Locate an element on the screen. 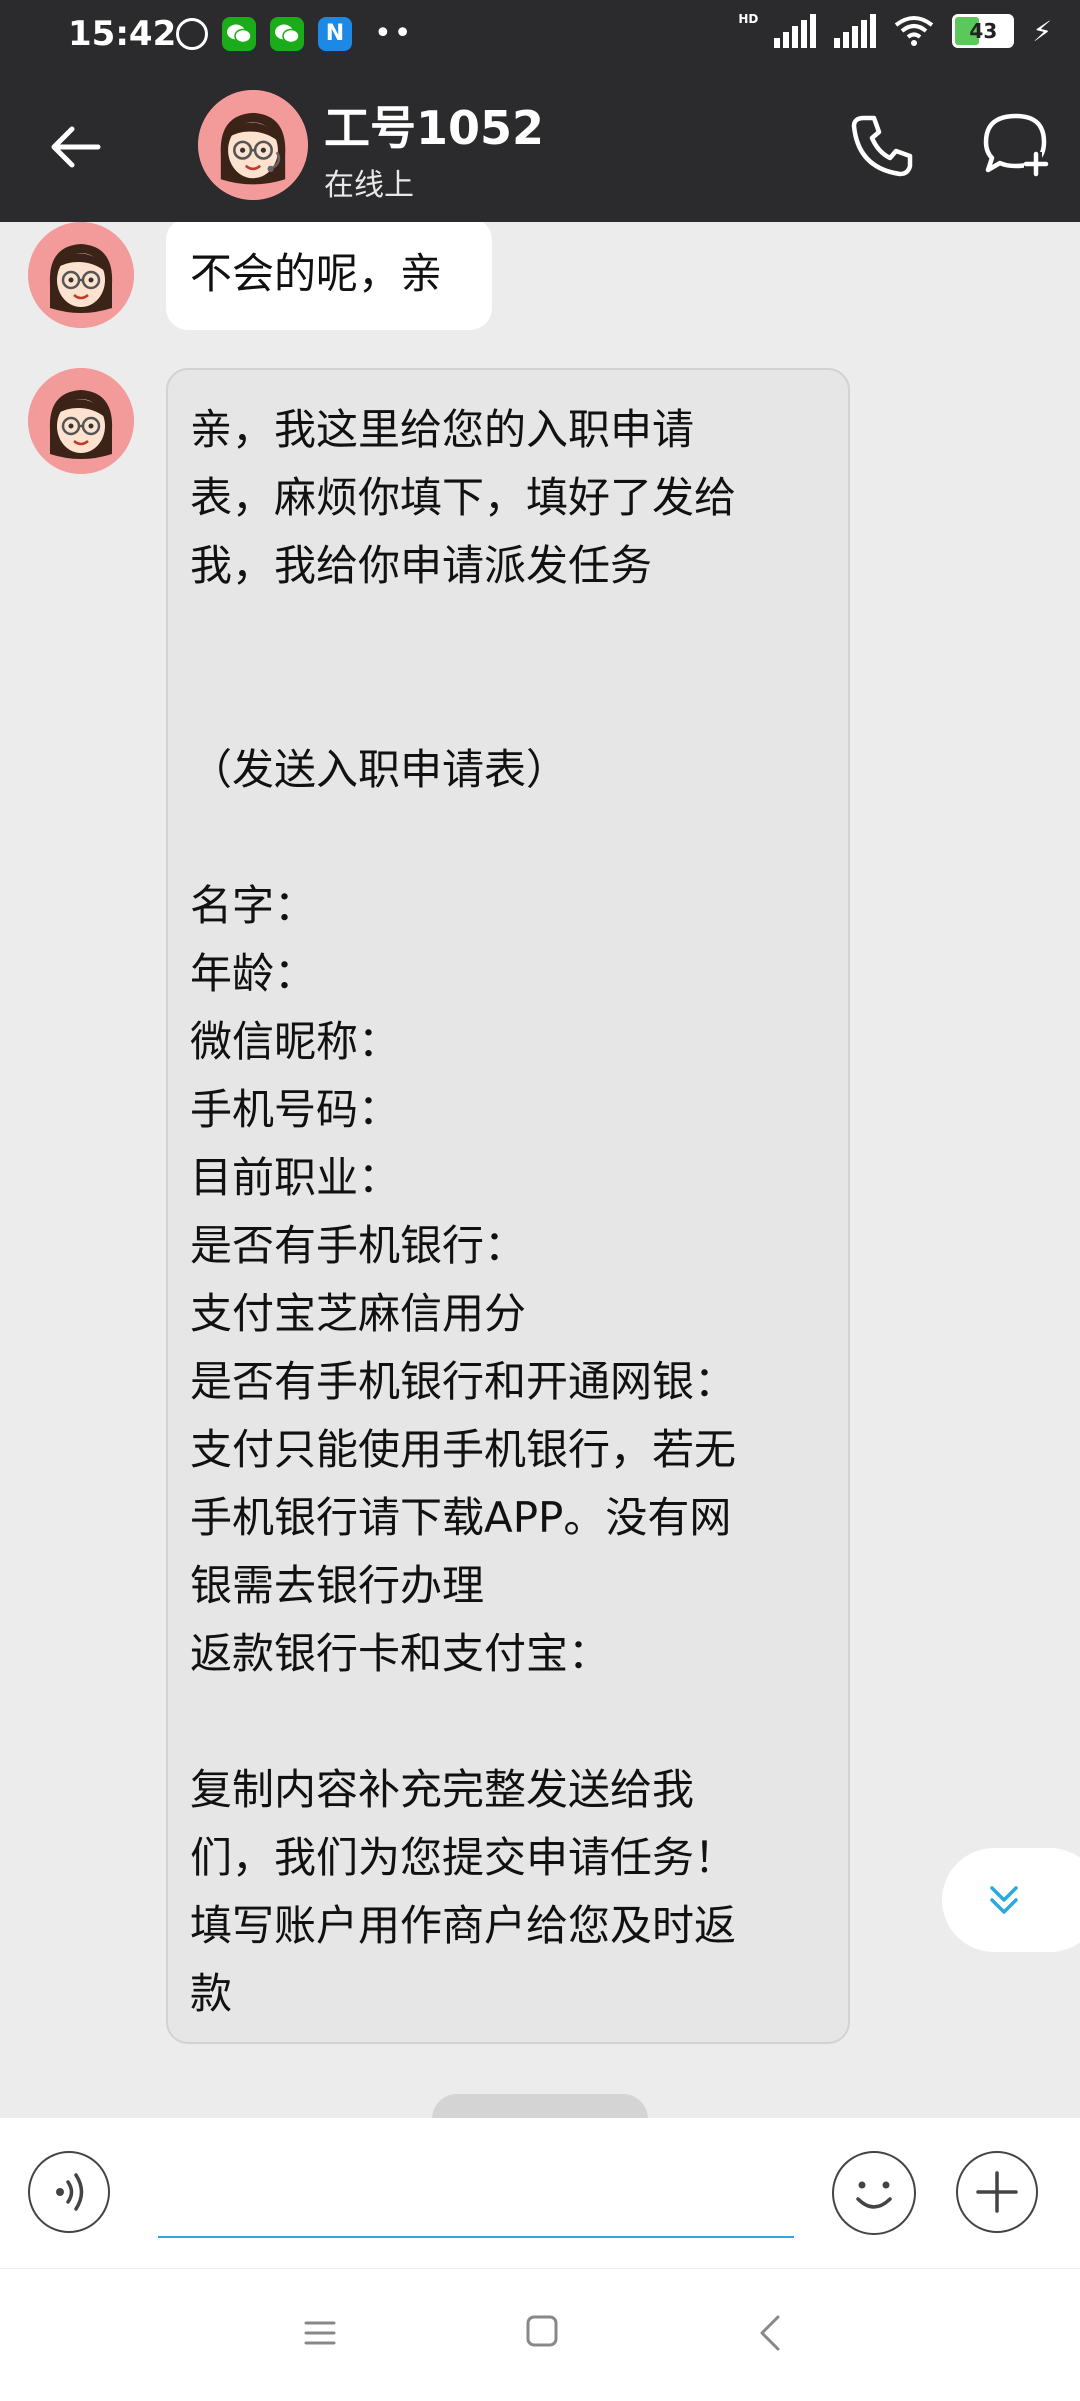 This screenshot has width=1080, height=2401. chat-add-button is located at coordinates (1017, 145).